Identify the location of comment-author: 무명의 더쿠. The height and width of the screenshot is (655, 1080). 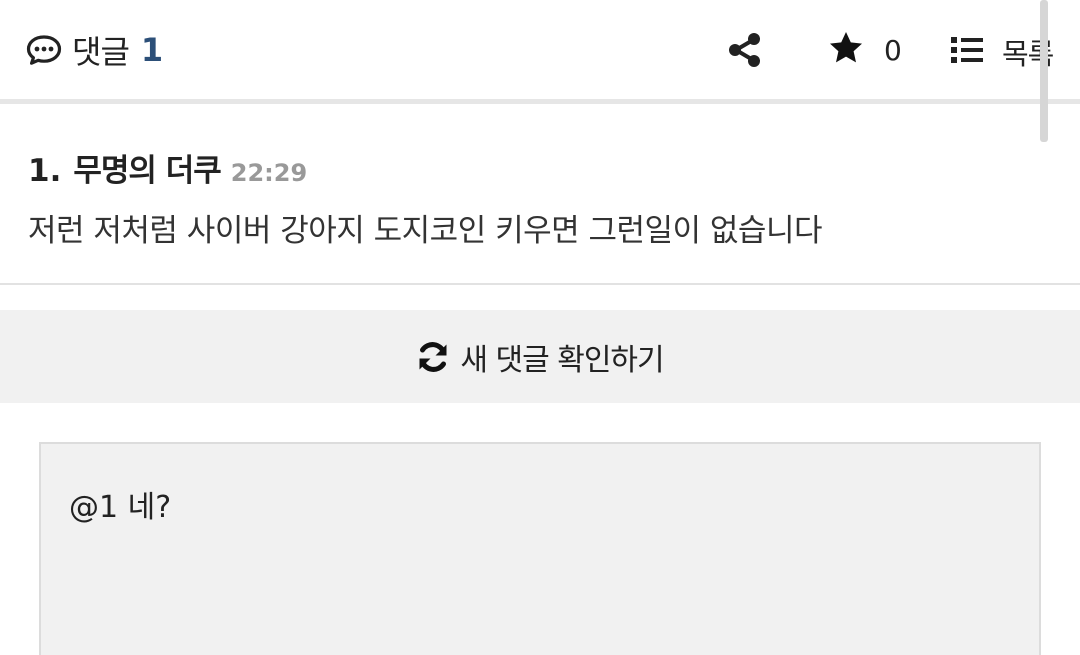
(147, 171).